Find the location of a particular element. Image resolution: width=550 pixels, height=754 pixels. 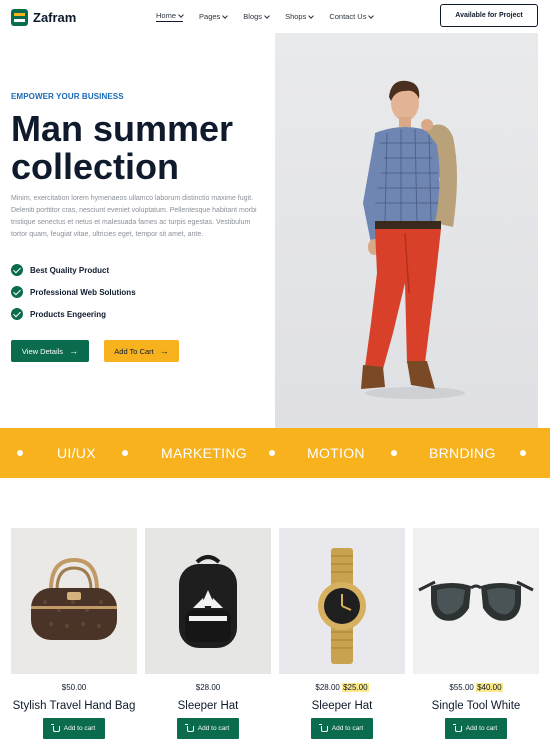

feature-item: Professional Web Solutions is located at coordinates (73, 292).